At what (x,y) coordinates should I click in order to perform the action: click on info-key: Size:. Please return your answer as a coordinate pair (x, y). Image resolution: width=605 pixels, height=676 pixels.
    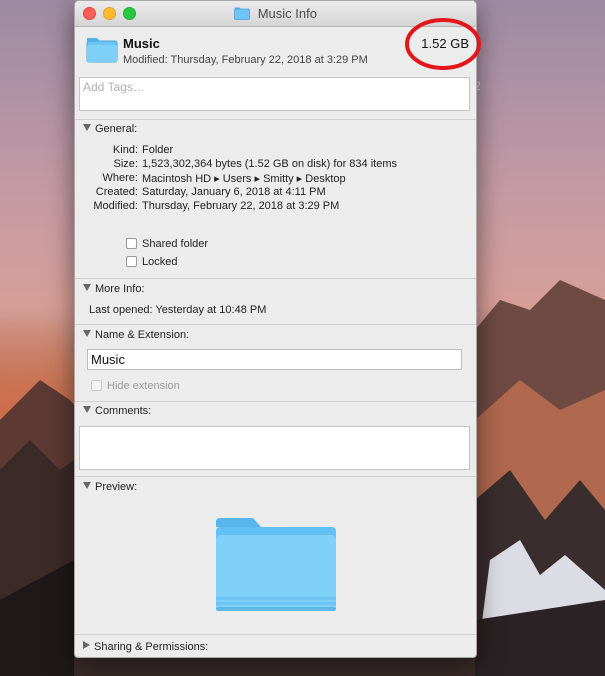
    Looking at the image, I should click on (125, 164).